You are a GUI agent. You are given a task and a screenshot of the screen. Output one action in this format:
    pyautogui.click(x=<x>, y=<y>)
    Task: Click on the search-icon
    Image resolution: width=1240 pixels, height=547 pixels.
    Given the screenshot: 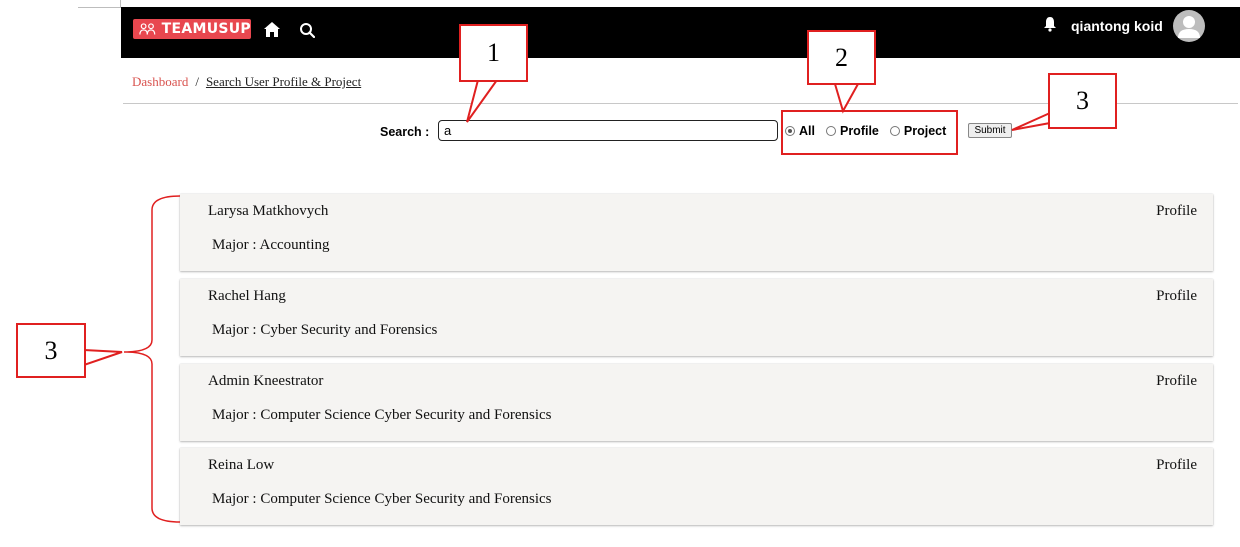 What is the action you would take?
    pyautogui.click(x=307, y=30)
    